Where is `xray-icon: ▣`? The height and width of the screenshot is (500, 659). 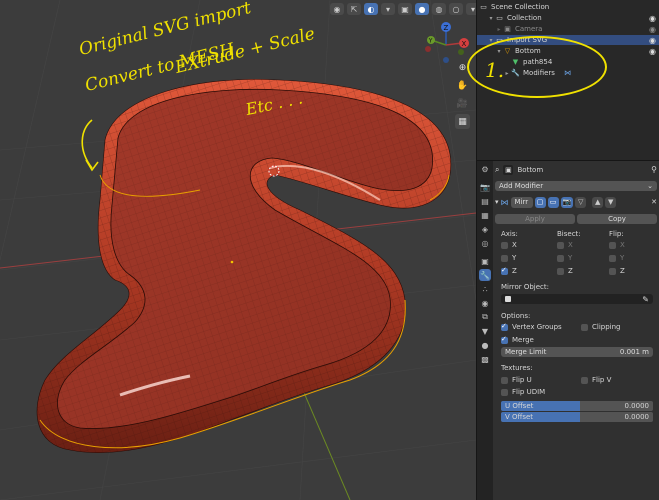
xray-icon: ▣ is located at coordinates (405, 9).